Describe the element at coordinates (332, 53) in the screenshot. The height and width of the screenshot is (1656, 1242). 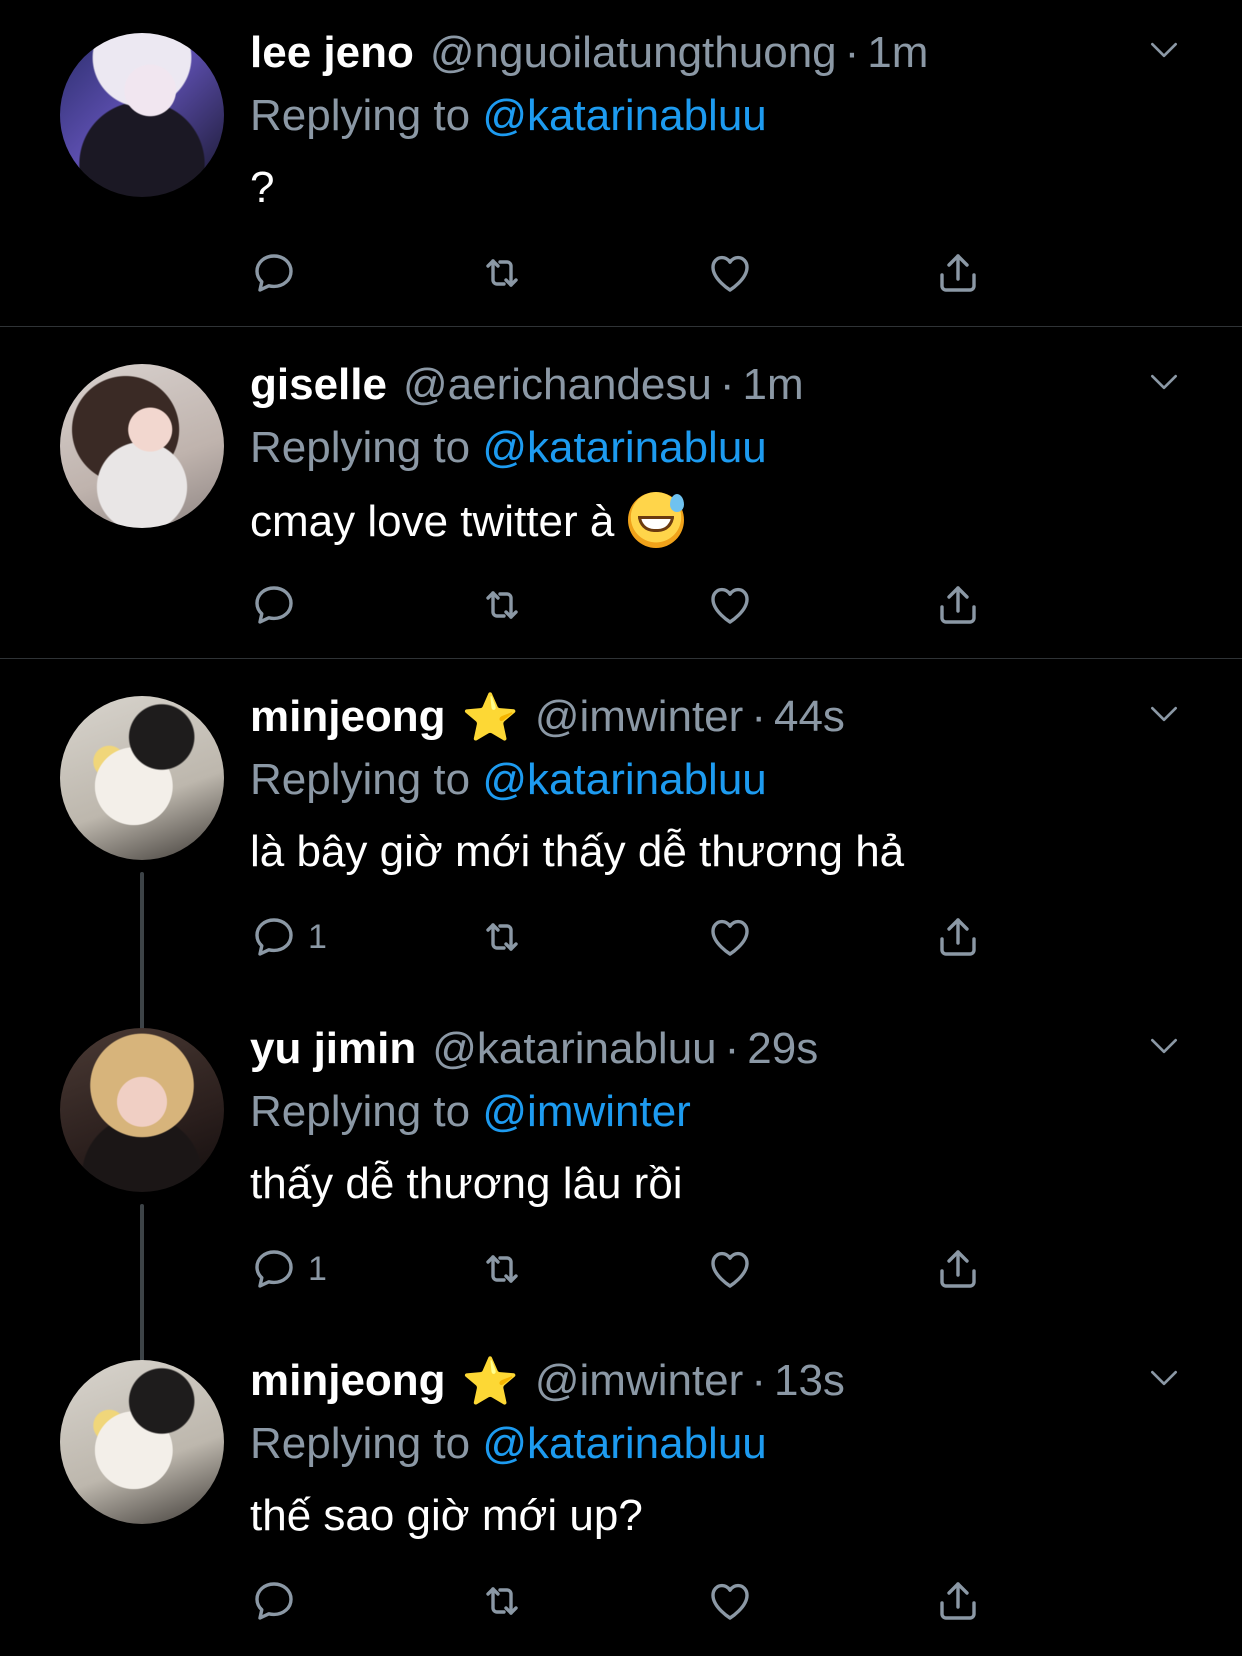
I see `display-name: lee jeno` at that location.